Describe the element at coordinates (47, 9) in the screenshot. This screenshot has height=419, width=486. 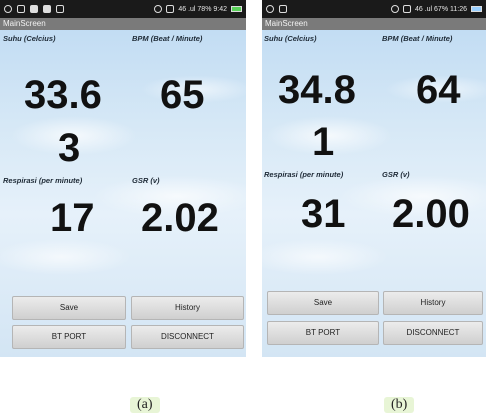
I see `app-icon` at that location.